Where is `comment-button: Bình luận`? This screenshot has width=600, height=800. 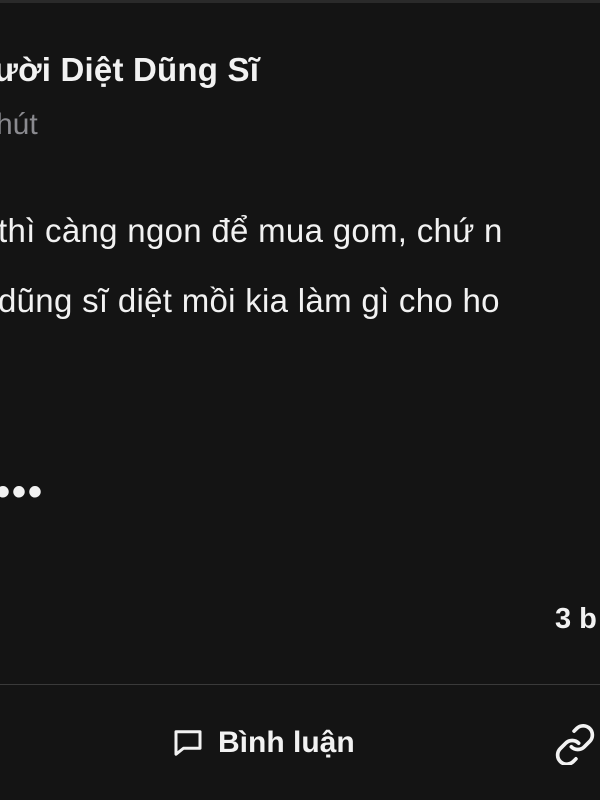 comment-button: Bình luận is located at coordinates (262, 743).